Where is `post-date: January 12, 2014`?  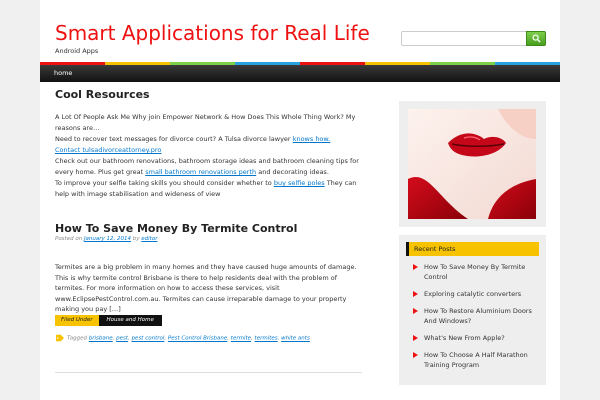
post-date: January 12, 2014 is located at coordinates (107, 239).